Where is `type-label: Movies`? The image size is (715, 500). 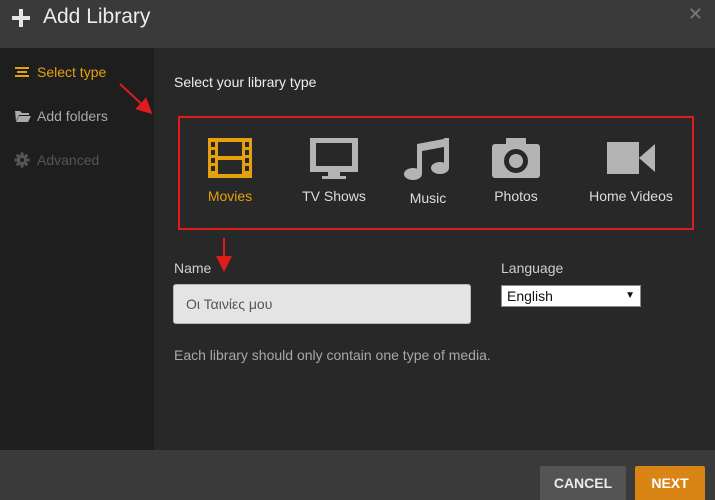 type-label: Movies is located at coordinates (230, 196).